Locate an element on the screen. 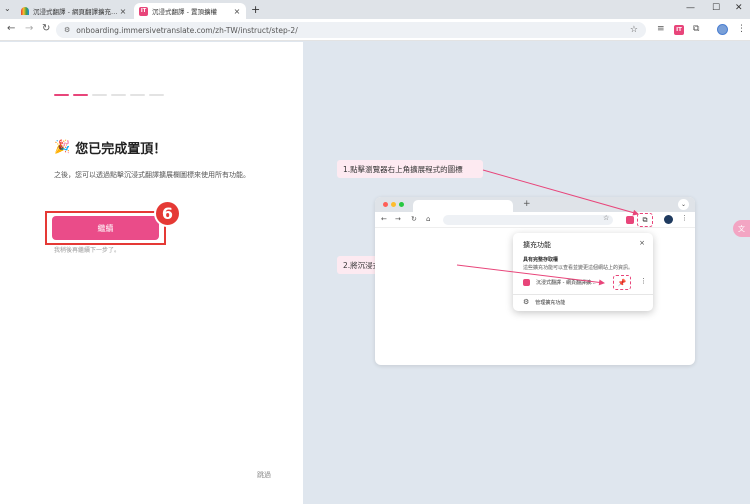  plus-icon: + is located at coordinates (527, 204).